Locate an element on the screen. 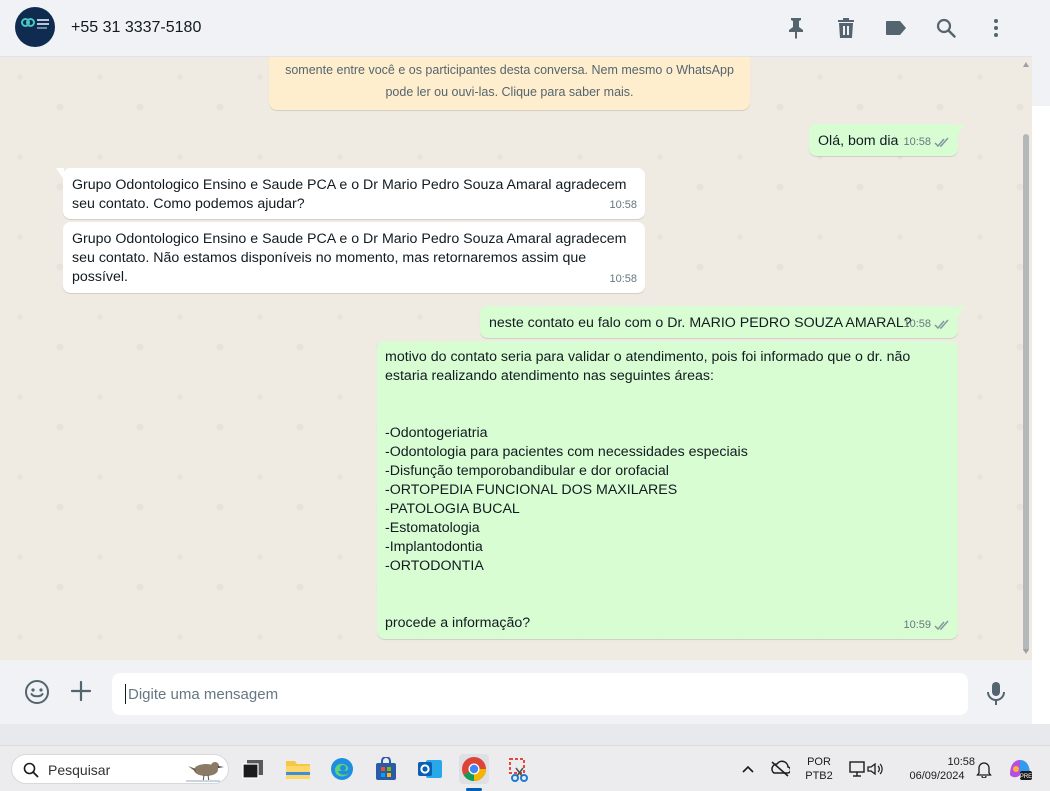  microphone-icon is located at coordinates (996, 693).